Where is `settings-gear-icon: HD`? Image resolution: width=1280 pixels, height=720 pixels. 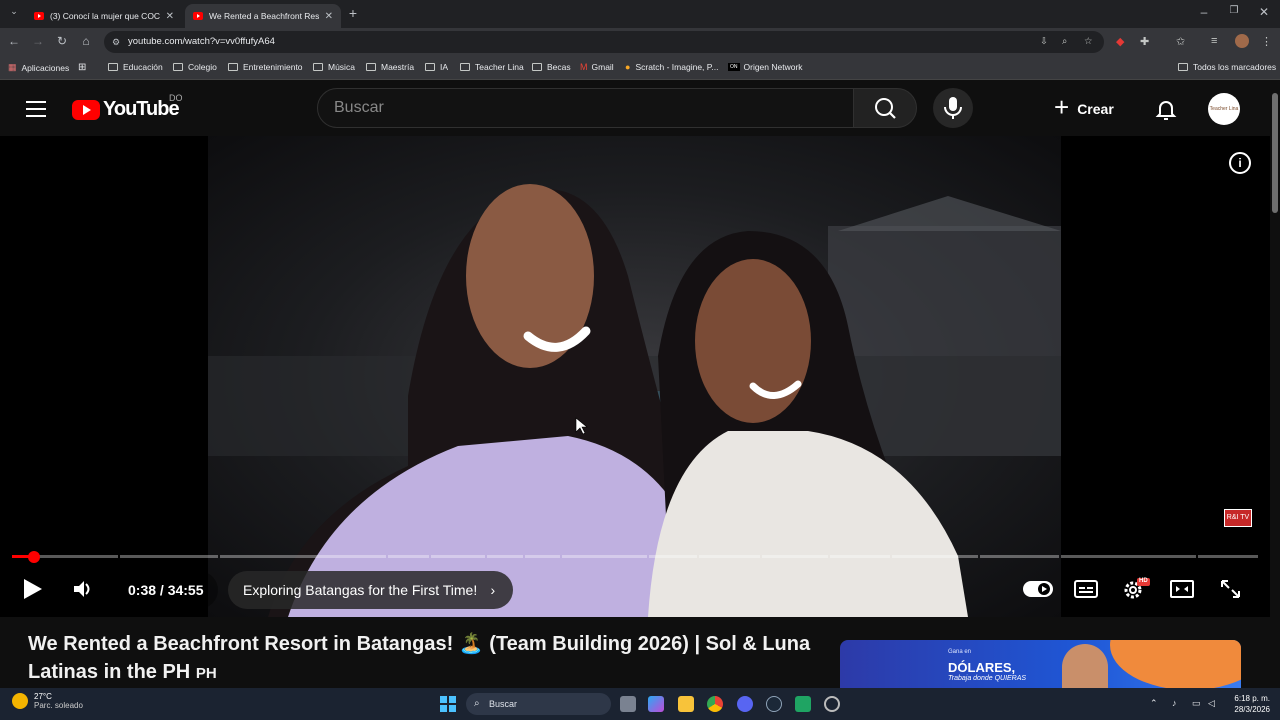 settings-gear-icon: HD is located at coordinates (1135, 589).